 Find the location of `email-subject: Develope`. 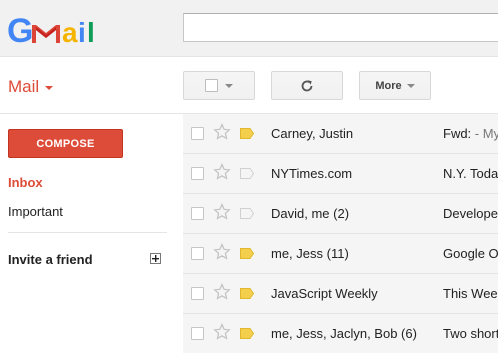

email-subject: Develope is located at coordinates (470, 213).